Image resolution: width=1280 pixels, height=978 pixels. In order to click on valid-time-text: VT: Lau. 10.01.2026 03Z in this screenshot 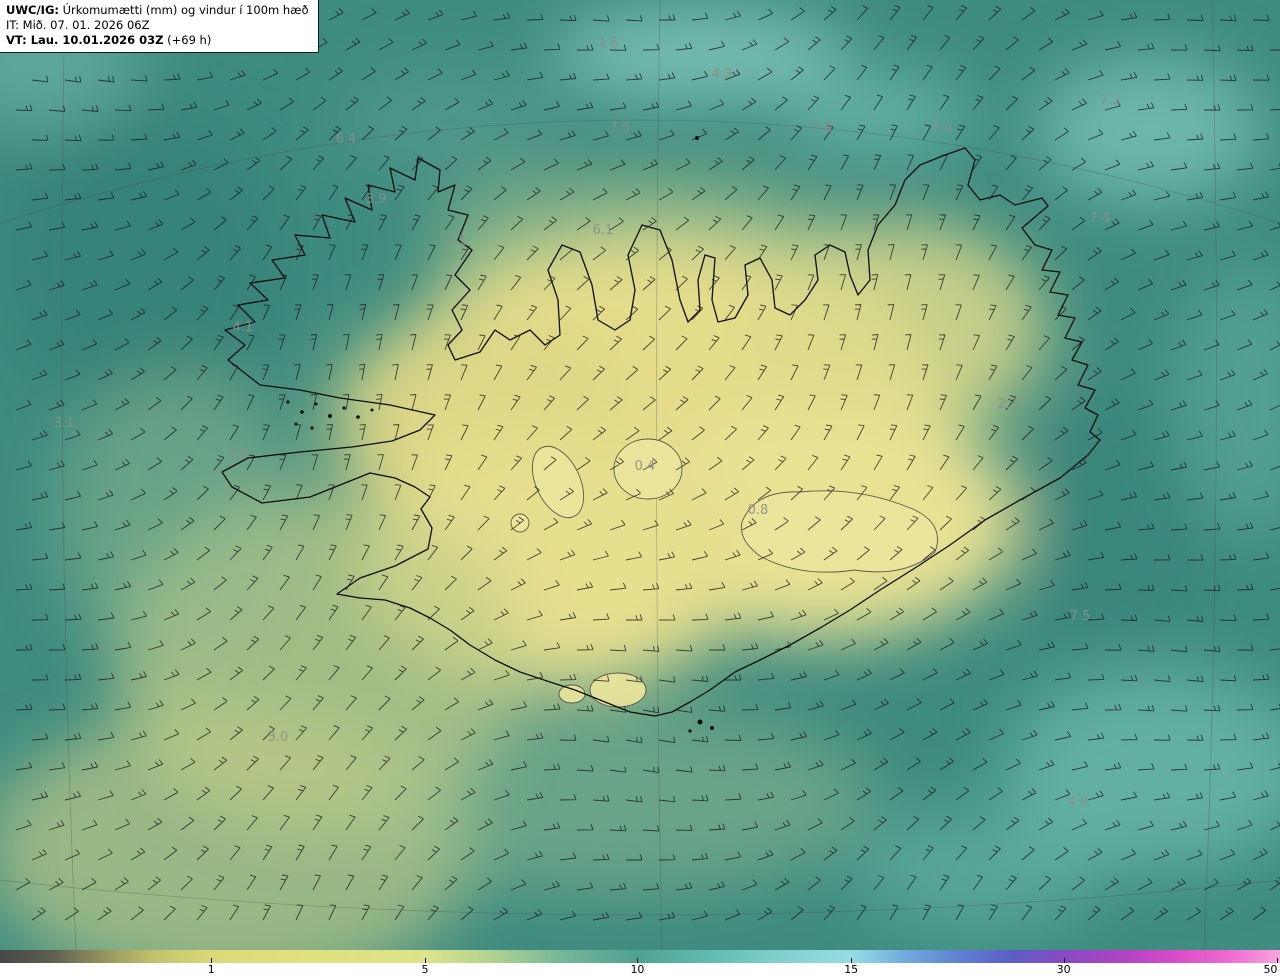, I will do `click(85, 39)`.